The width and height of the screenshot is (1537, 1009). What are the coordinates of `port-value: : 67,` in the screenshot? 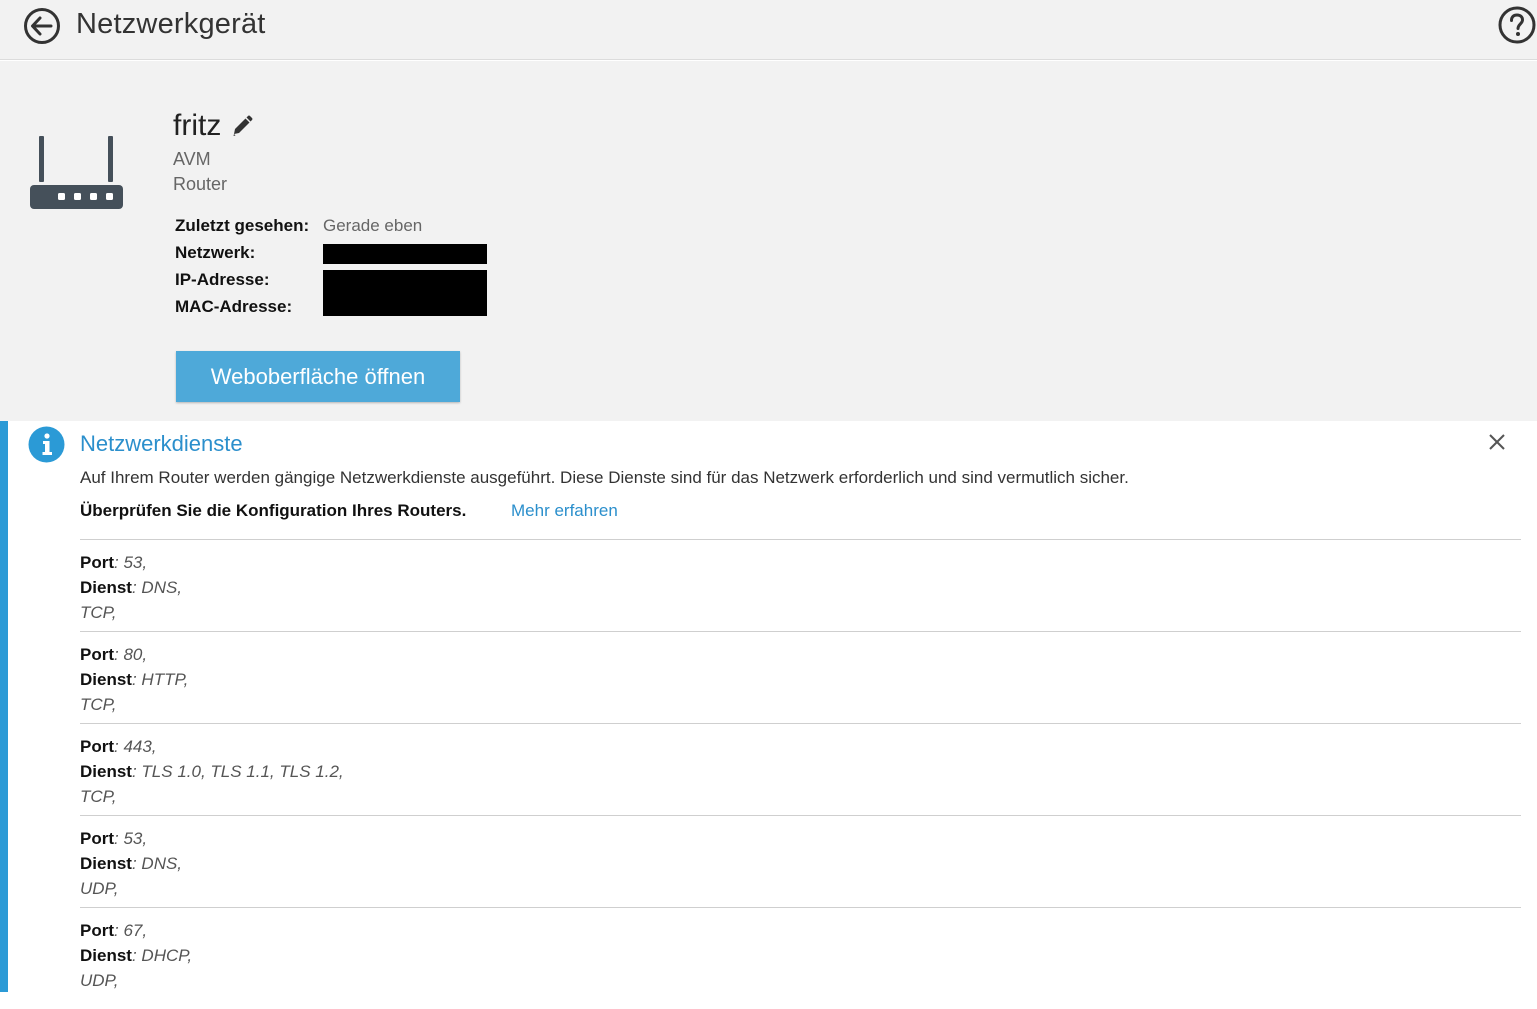 It's located at (131, 930).